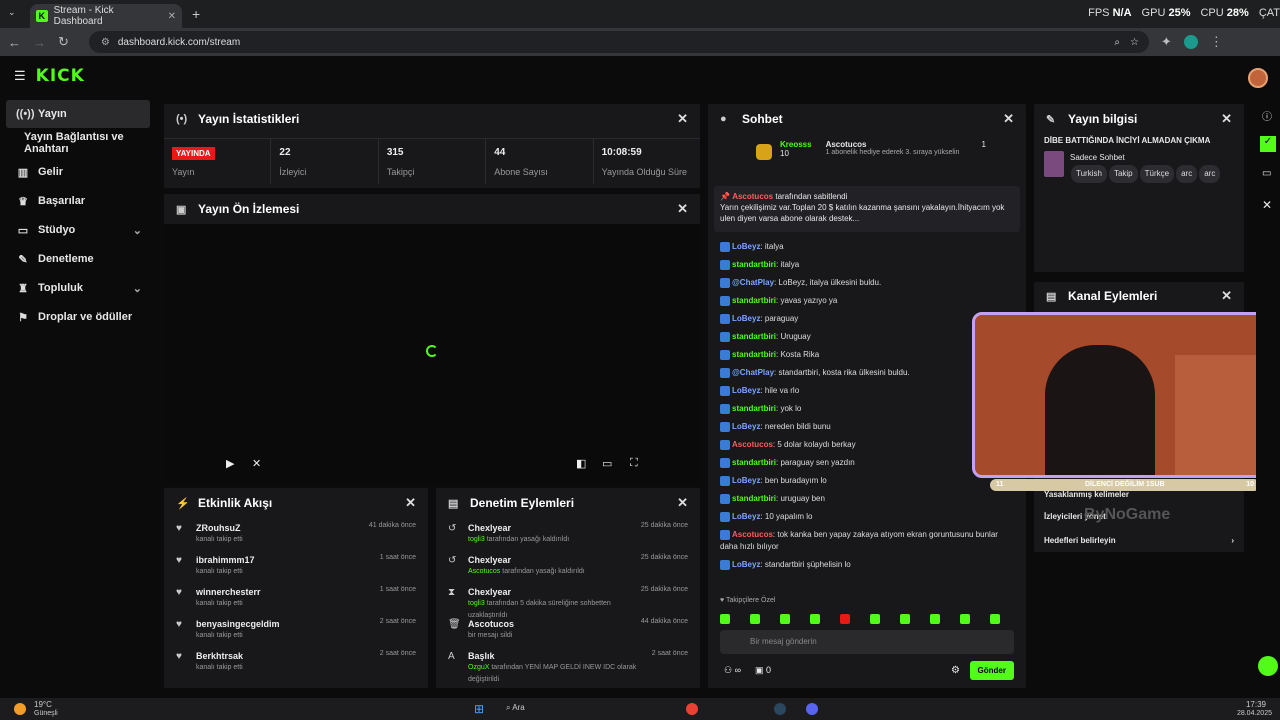 The height and width of the screenshot is (720, 1280). I want to click on site-info-icon: ⚙, so click(105, 42).